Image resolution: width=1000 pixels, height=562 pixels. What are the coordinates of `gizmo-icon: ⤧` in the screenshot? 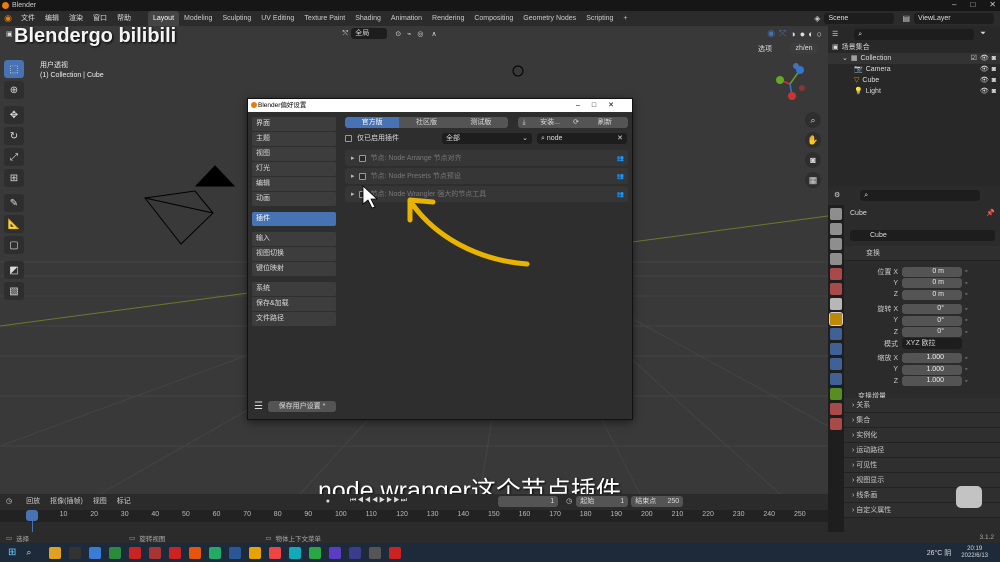 It's located at (782, 33).